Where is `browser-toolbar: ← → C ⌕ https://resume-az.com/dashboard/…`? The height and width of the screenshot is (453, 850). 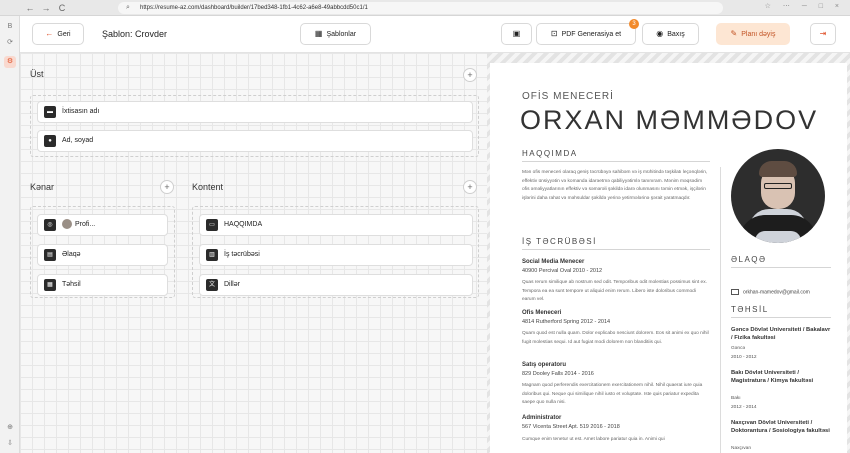
browser-toolbar: ← → C ⌕ https://resume-az.com/dashboard/… is located at coordinates (425, 8).